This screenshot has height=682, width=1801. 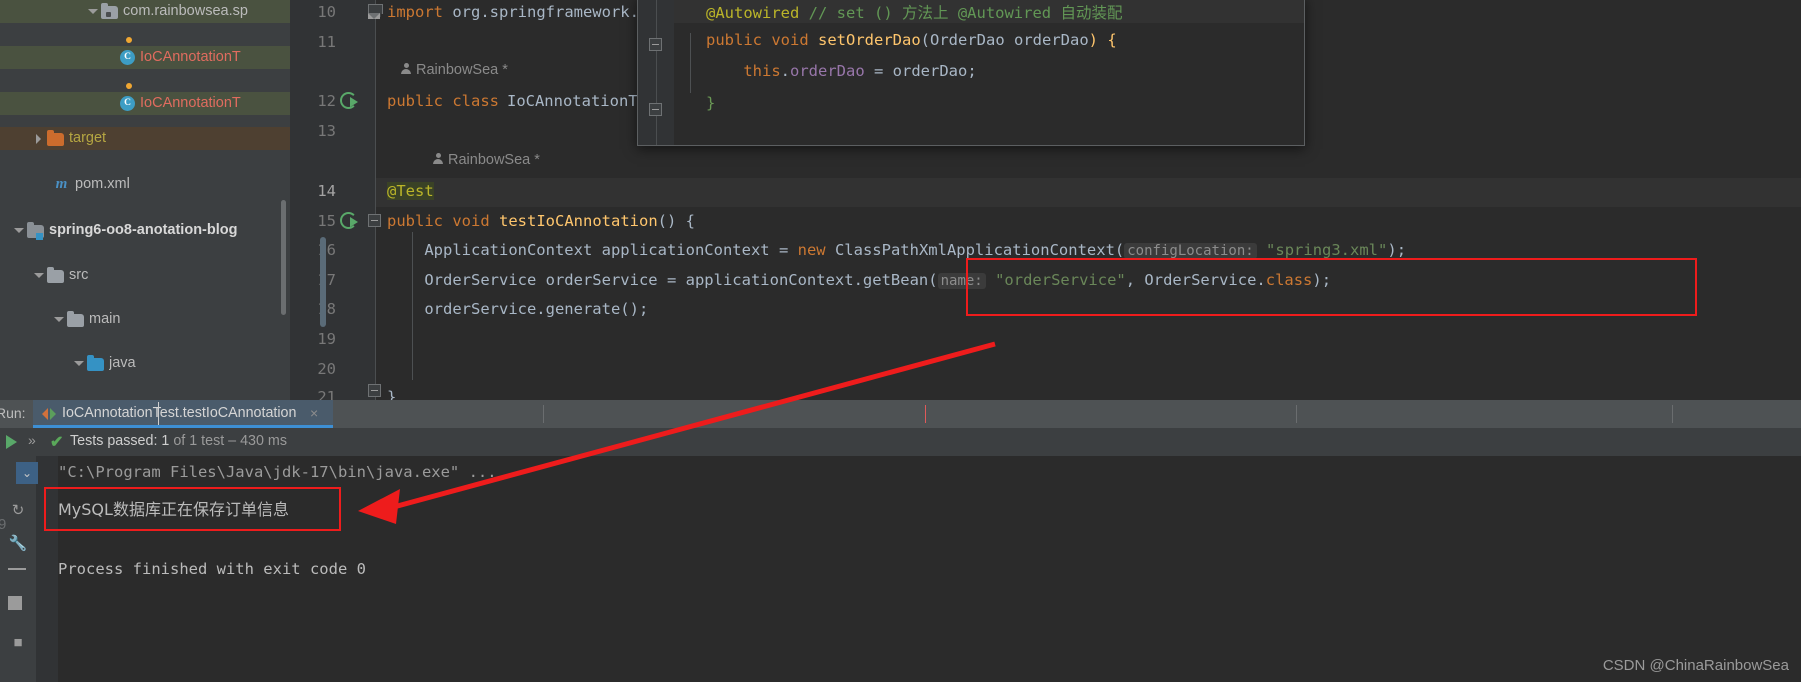 What do you see at coordinates (1190, 251) in the screenshot?
I see `param-hint-configlocation: configLocation:` at bounding box center [1190, 251].